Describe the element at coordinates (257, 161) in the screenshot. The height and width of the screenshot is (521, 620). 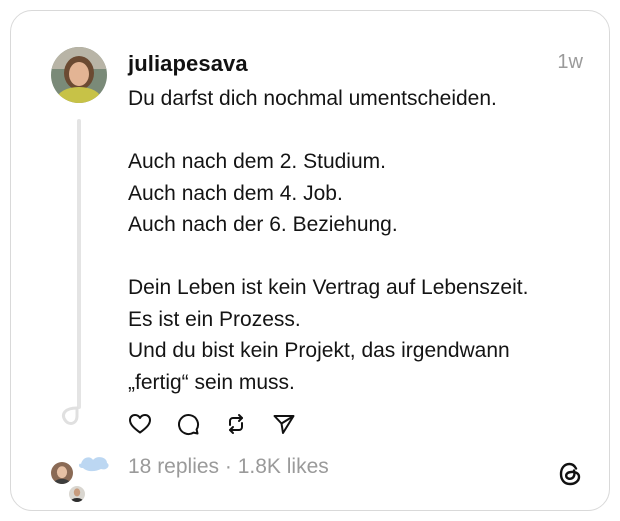
I see `post-line: Auch nach dem 2. Studium.` at that location.